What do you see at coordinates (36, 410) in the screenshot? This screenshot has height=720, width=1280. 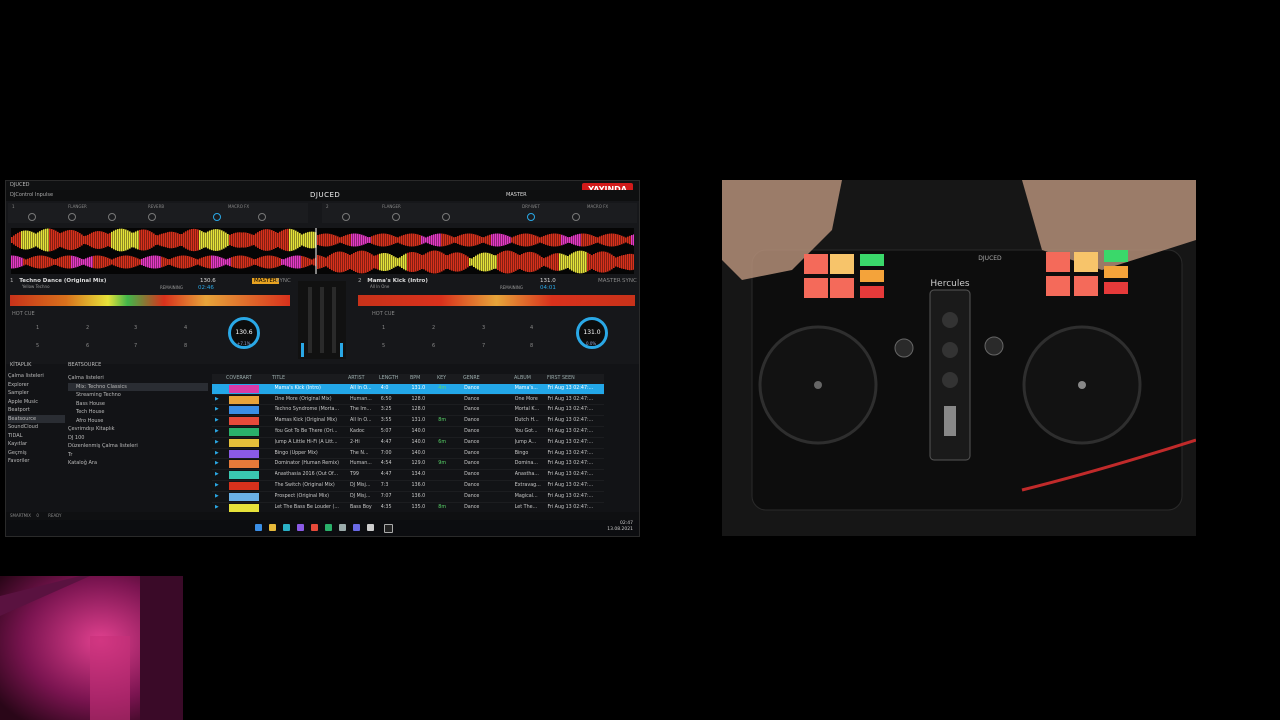 I see `sidebar-item-beatport: Beatport` at bounding box center [36, 410].